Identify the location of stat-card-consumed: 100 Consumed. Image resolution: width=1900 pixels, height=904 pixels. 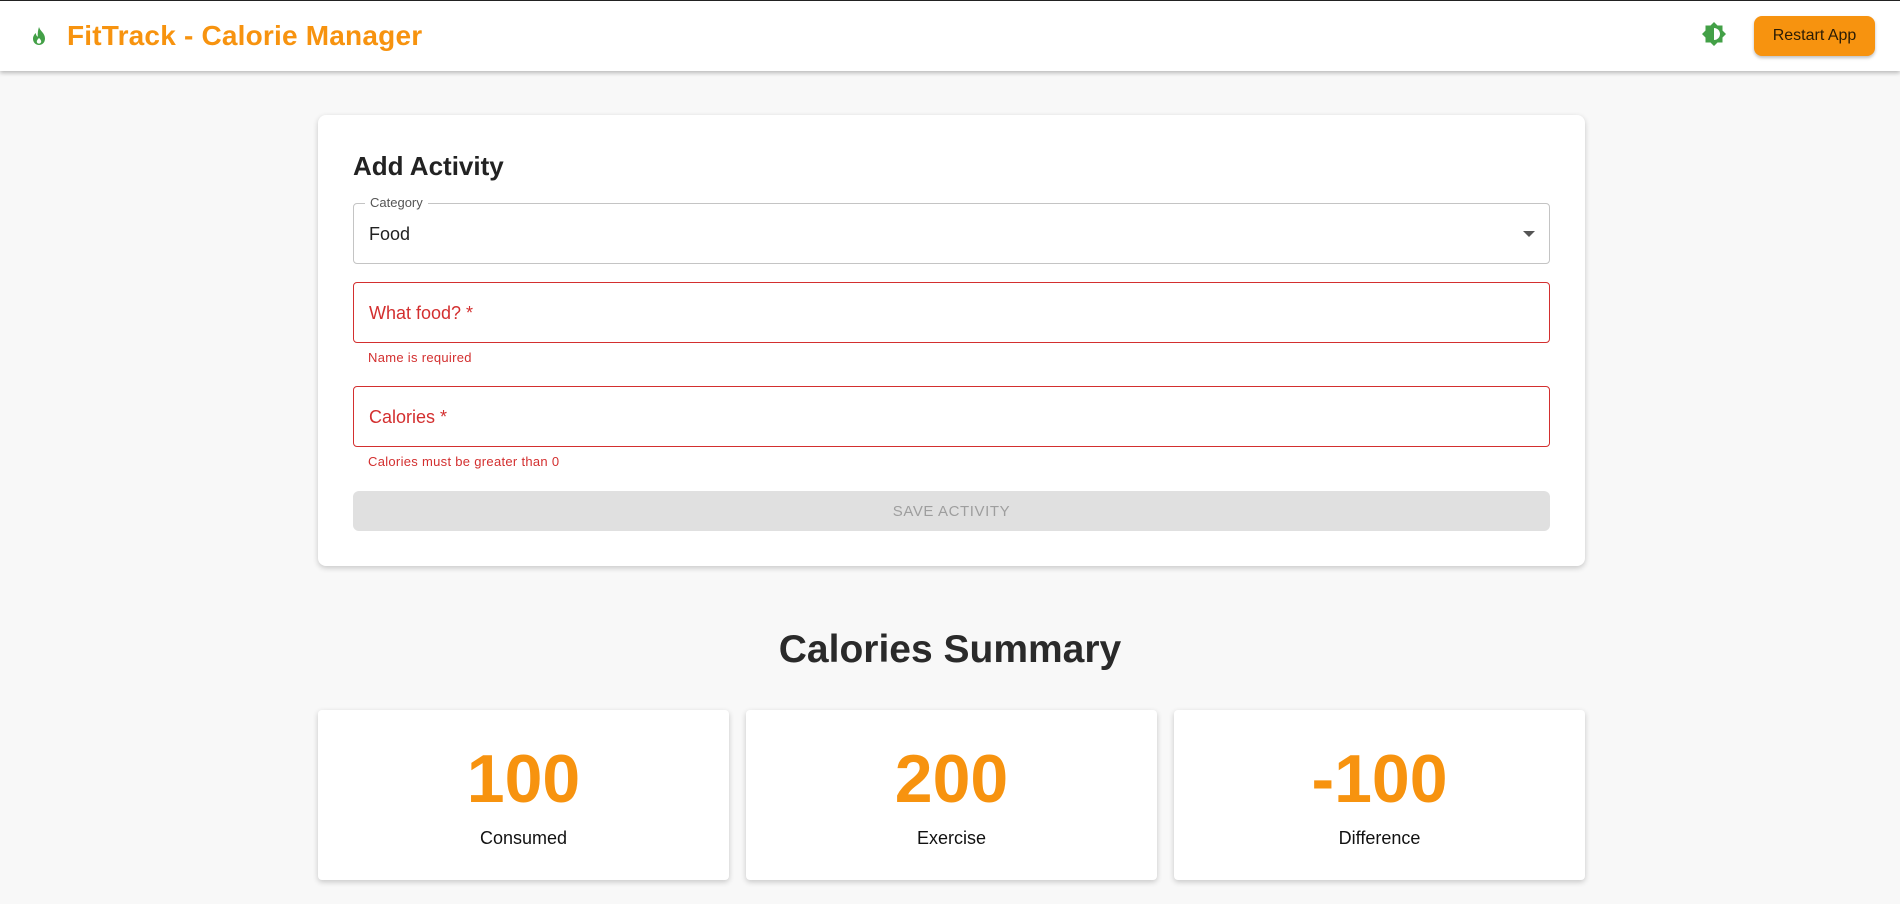
(523, 795).